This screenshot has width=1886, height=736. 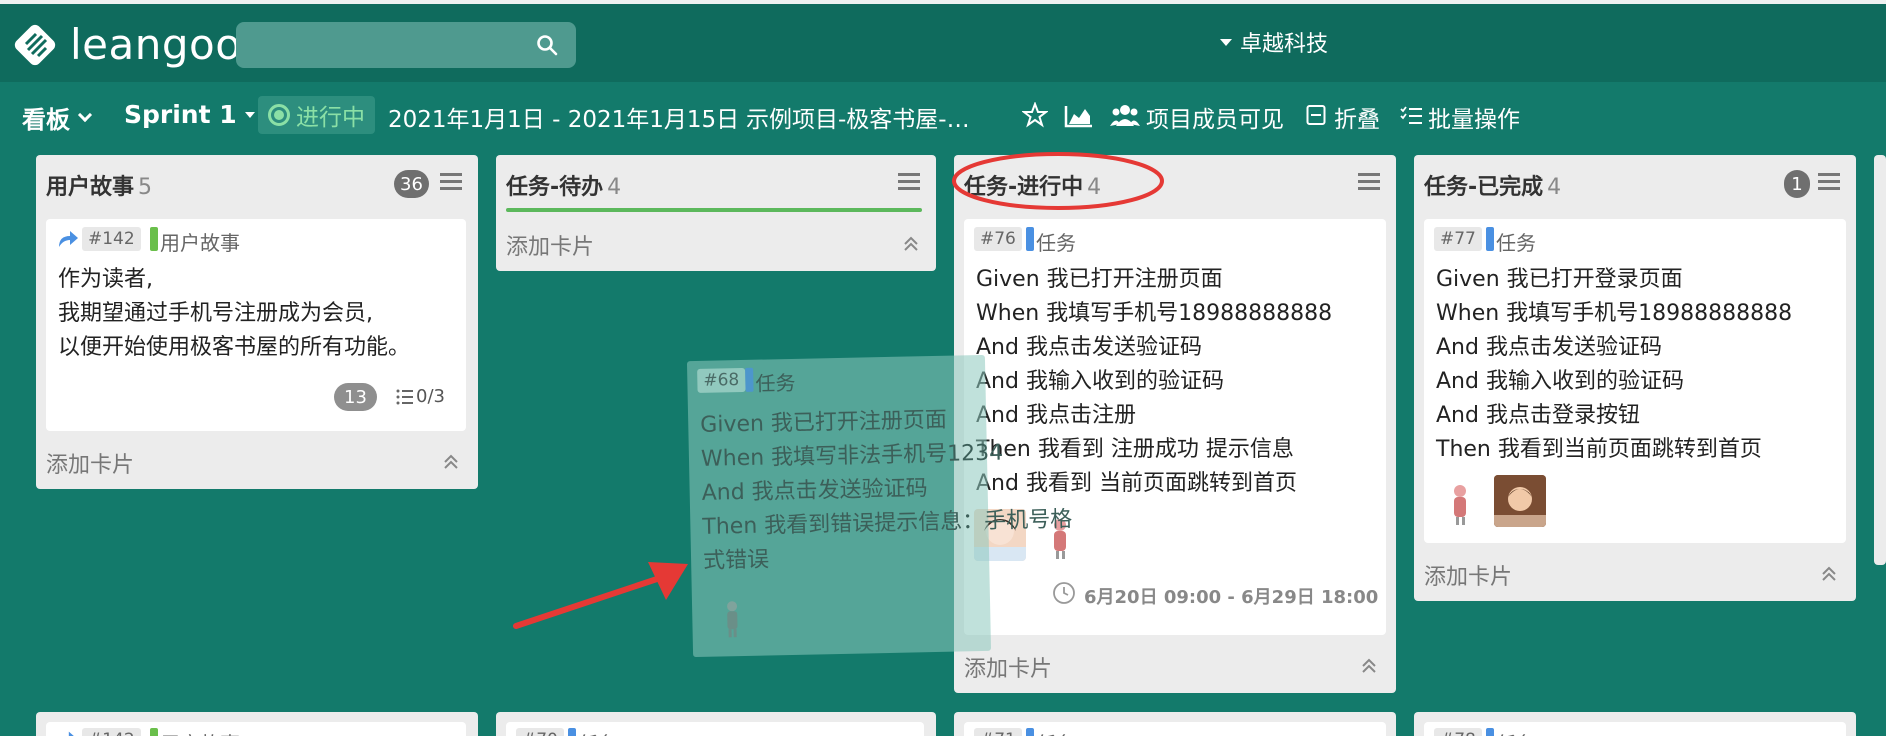 I want to click on top-bar: leangoo 卓越科技, so click(x=943, y=41).